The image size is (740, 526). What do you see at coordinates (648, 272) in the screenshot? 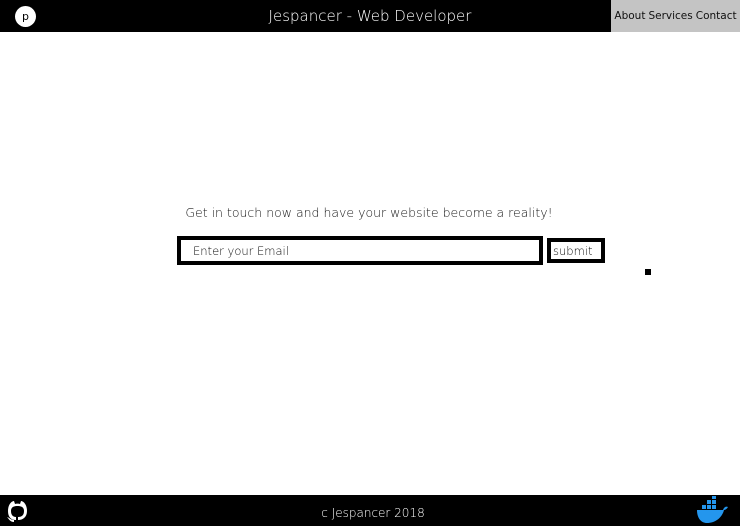
I see `square-marker` at bounding box center [648, 272].